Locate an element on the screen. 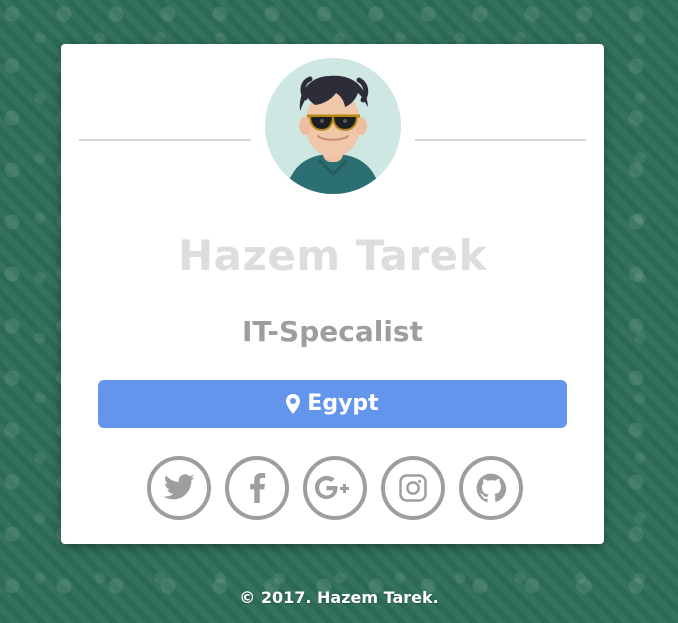 This screenshot has width=678, height=623. google-plus-button is located at coordinates (335, 488).